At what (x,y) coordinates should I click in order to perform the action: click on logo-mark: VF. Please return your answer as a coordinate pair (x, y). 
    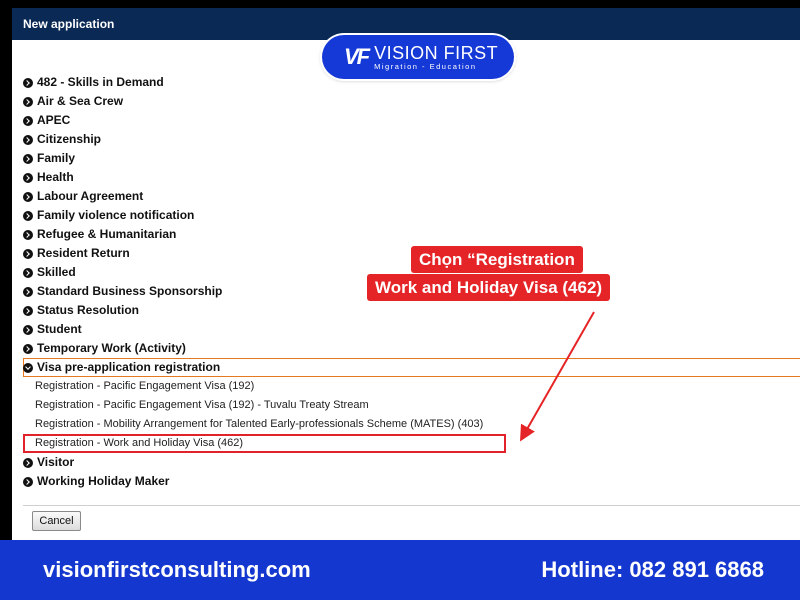
    Looking at the image, I should click on (357, 56).